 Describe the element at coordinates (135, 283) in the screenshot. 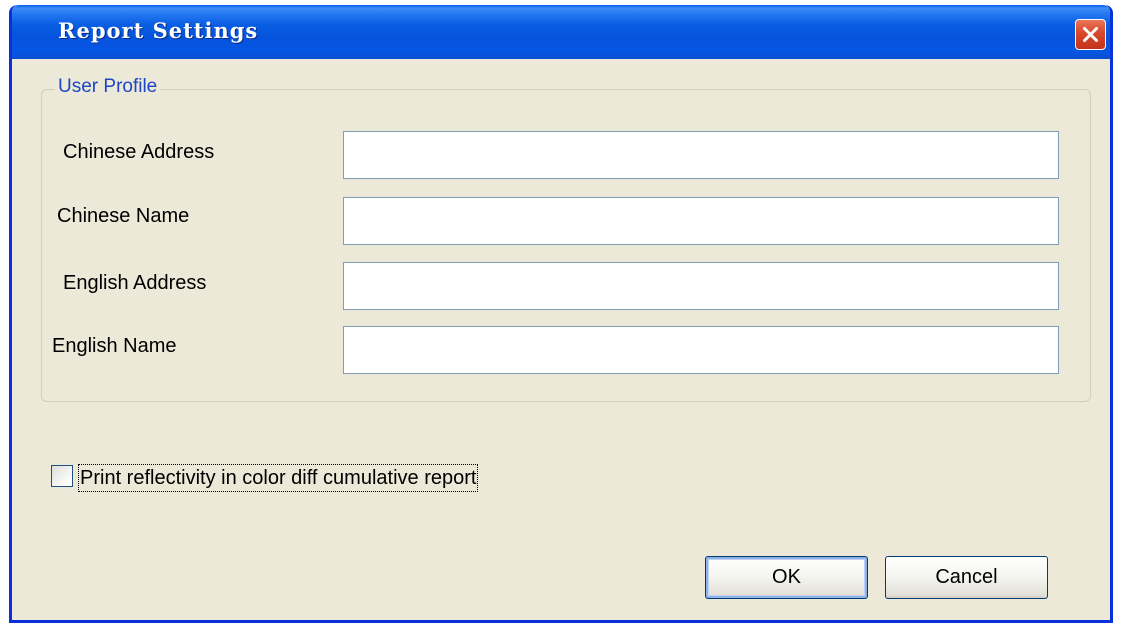

I see `english-address-label: English Address` at that location.